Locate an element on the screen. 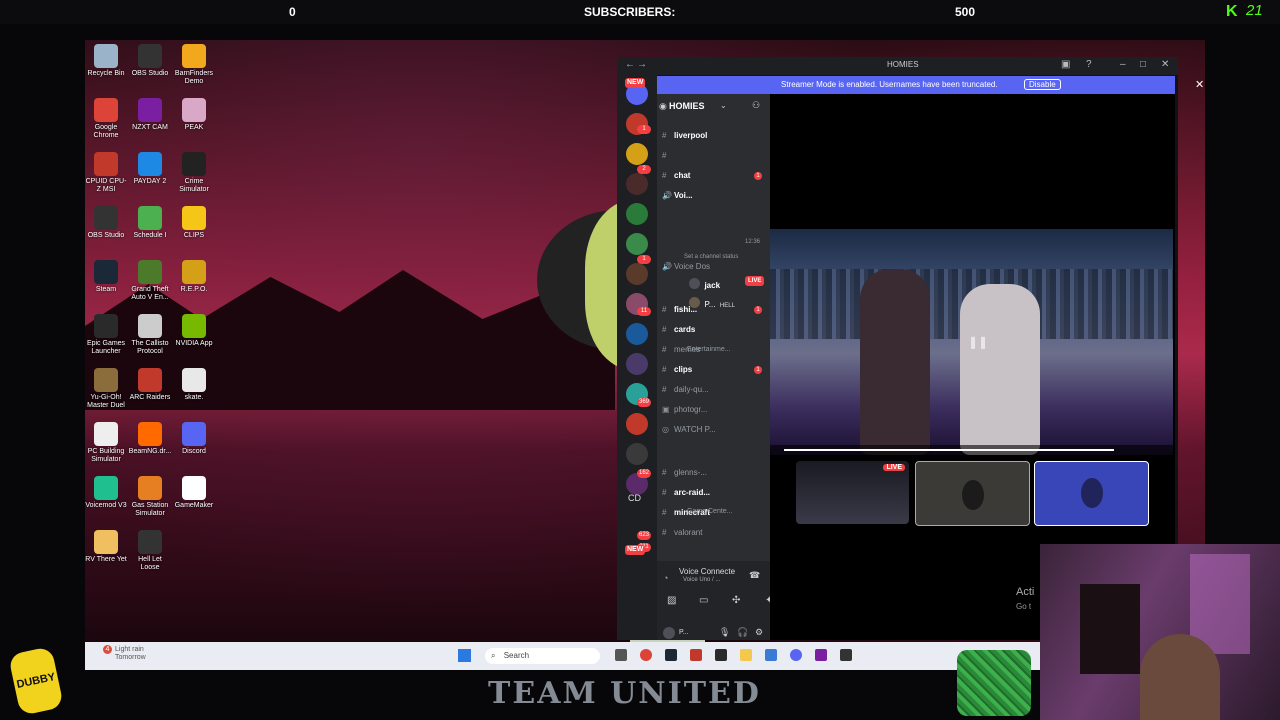  settings-icon: ⚙ is located at coordinates (759, 632).